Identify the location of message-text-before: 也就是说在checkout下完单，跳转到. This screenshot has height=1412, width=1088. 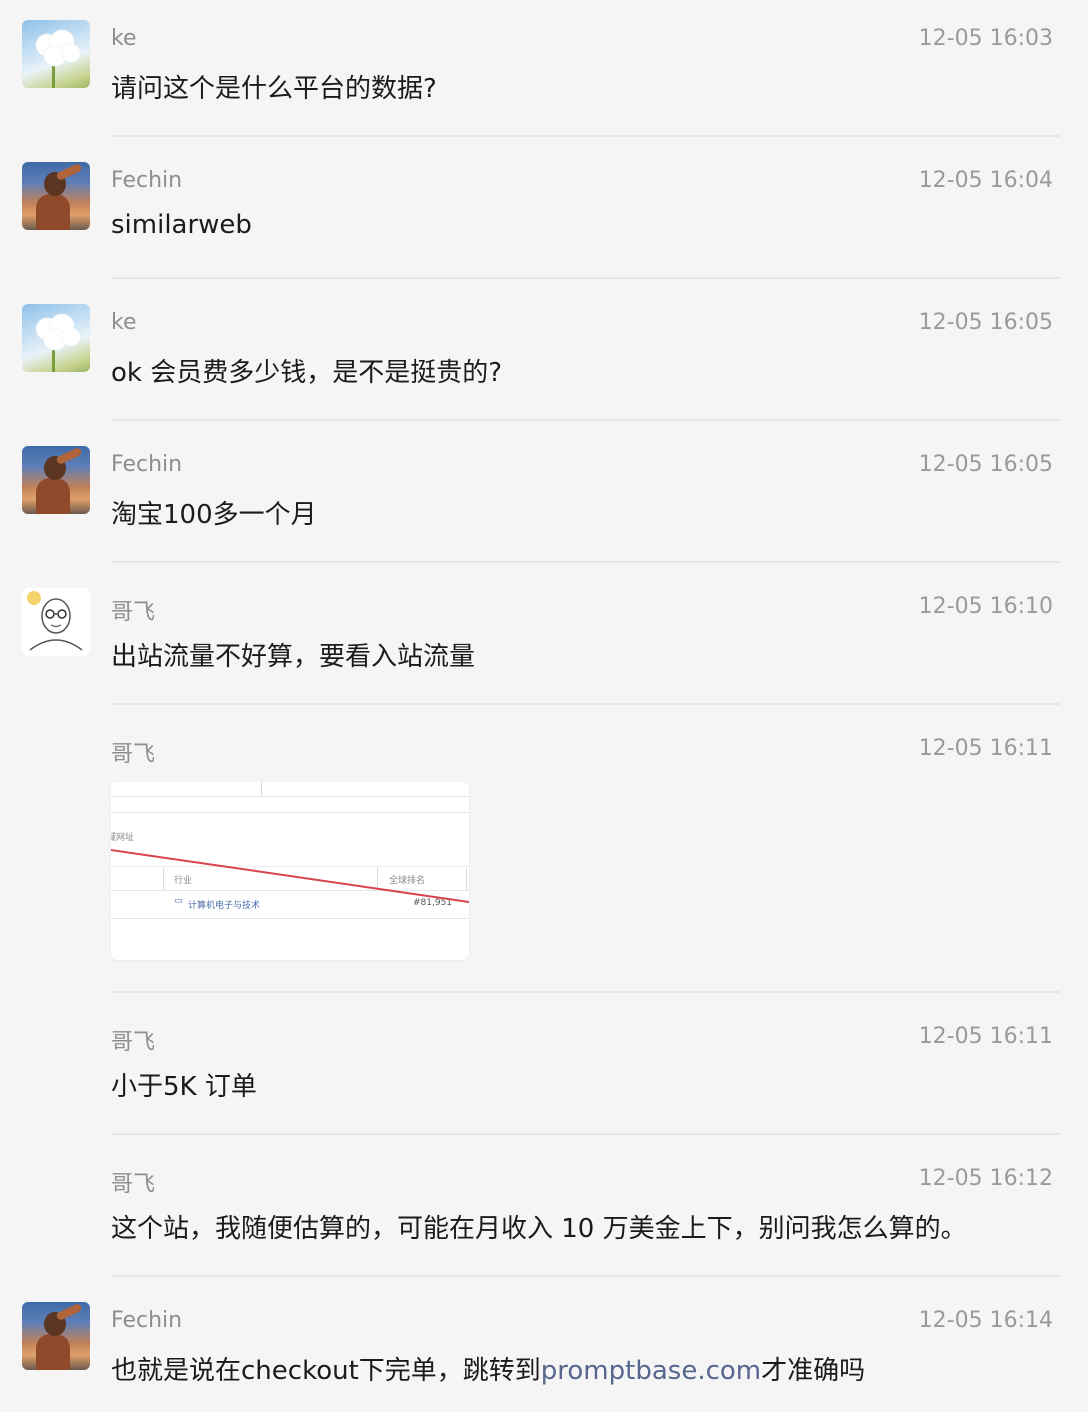
(326, 1371).